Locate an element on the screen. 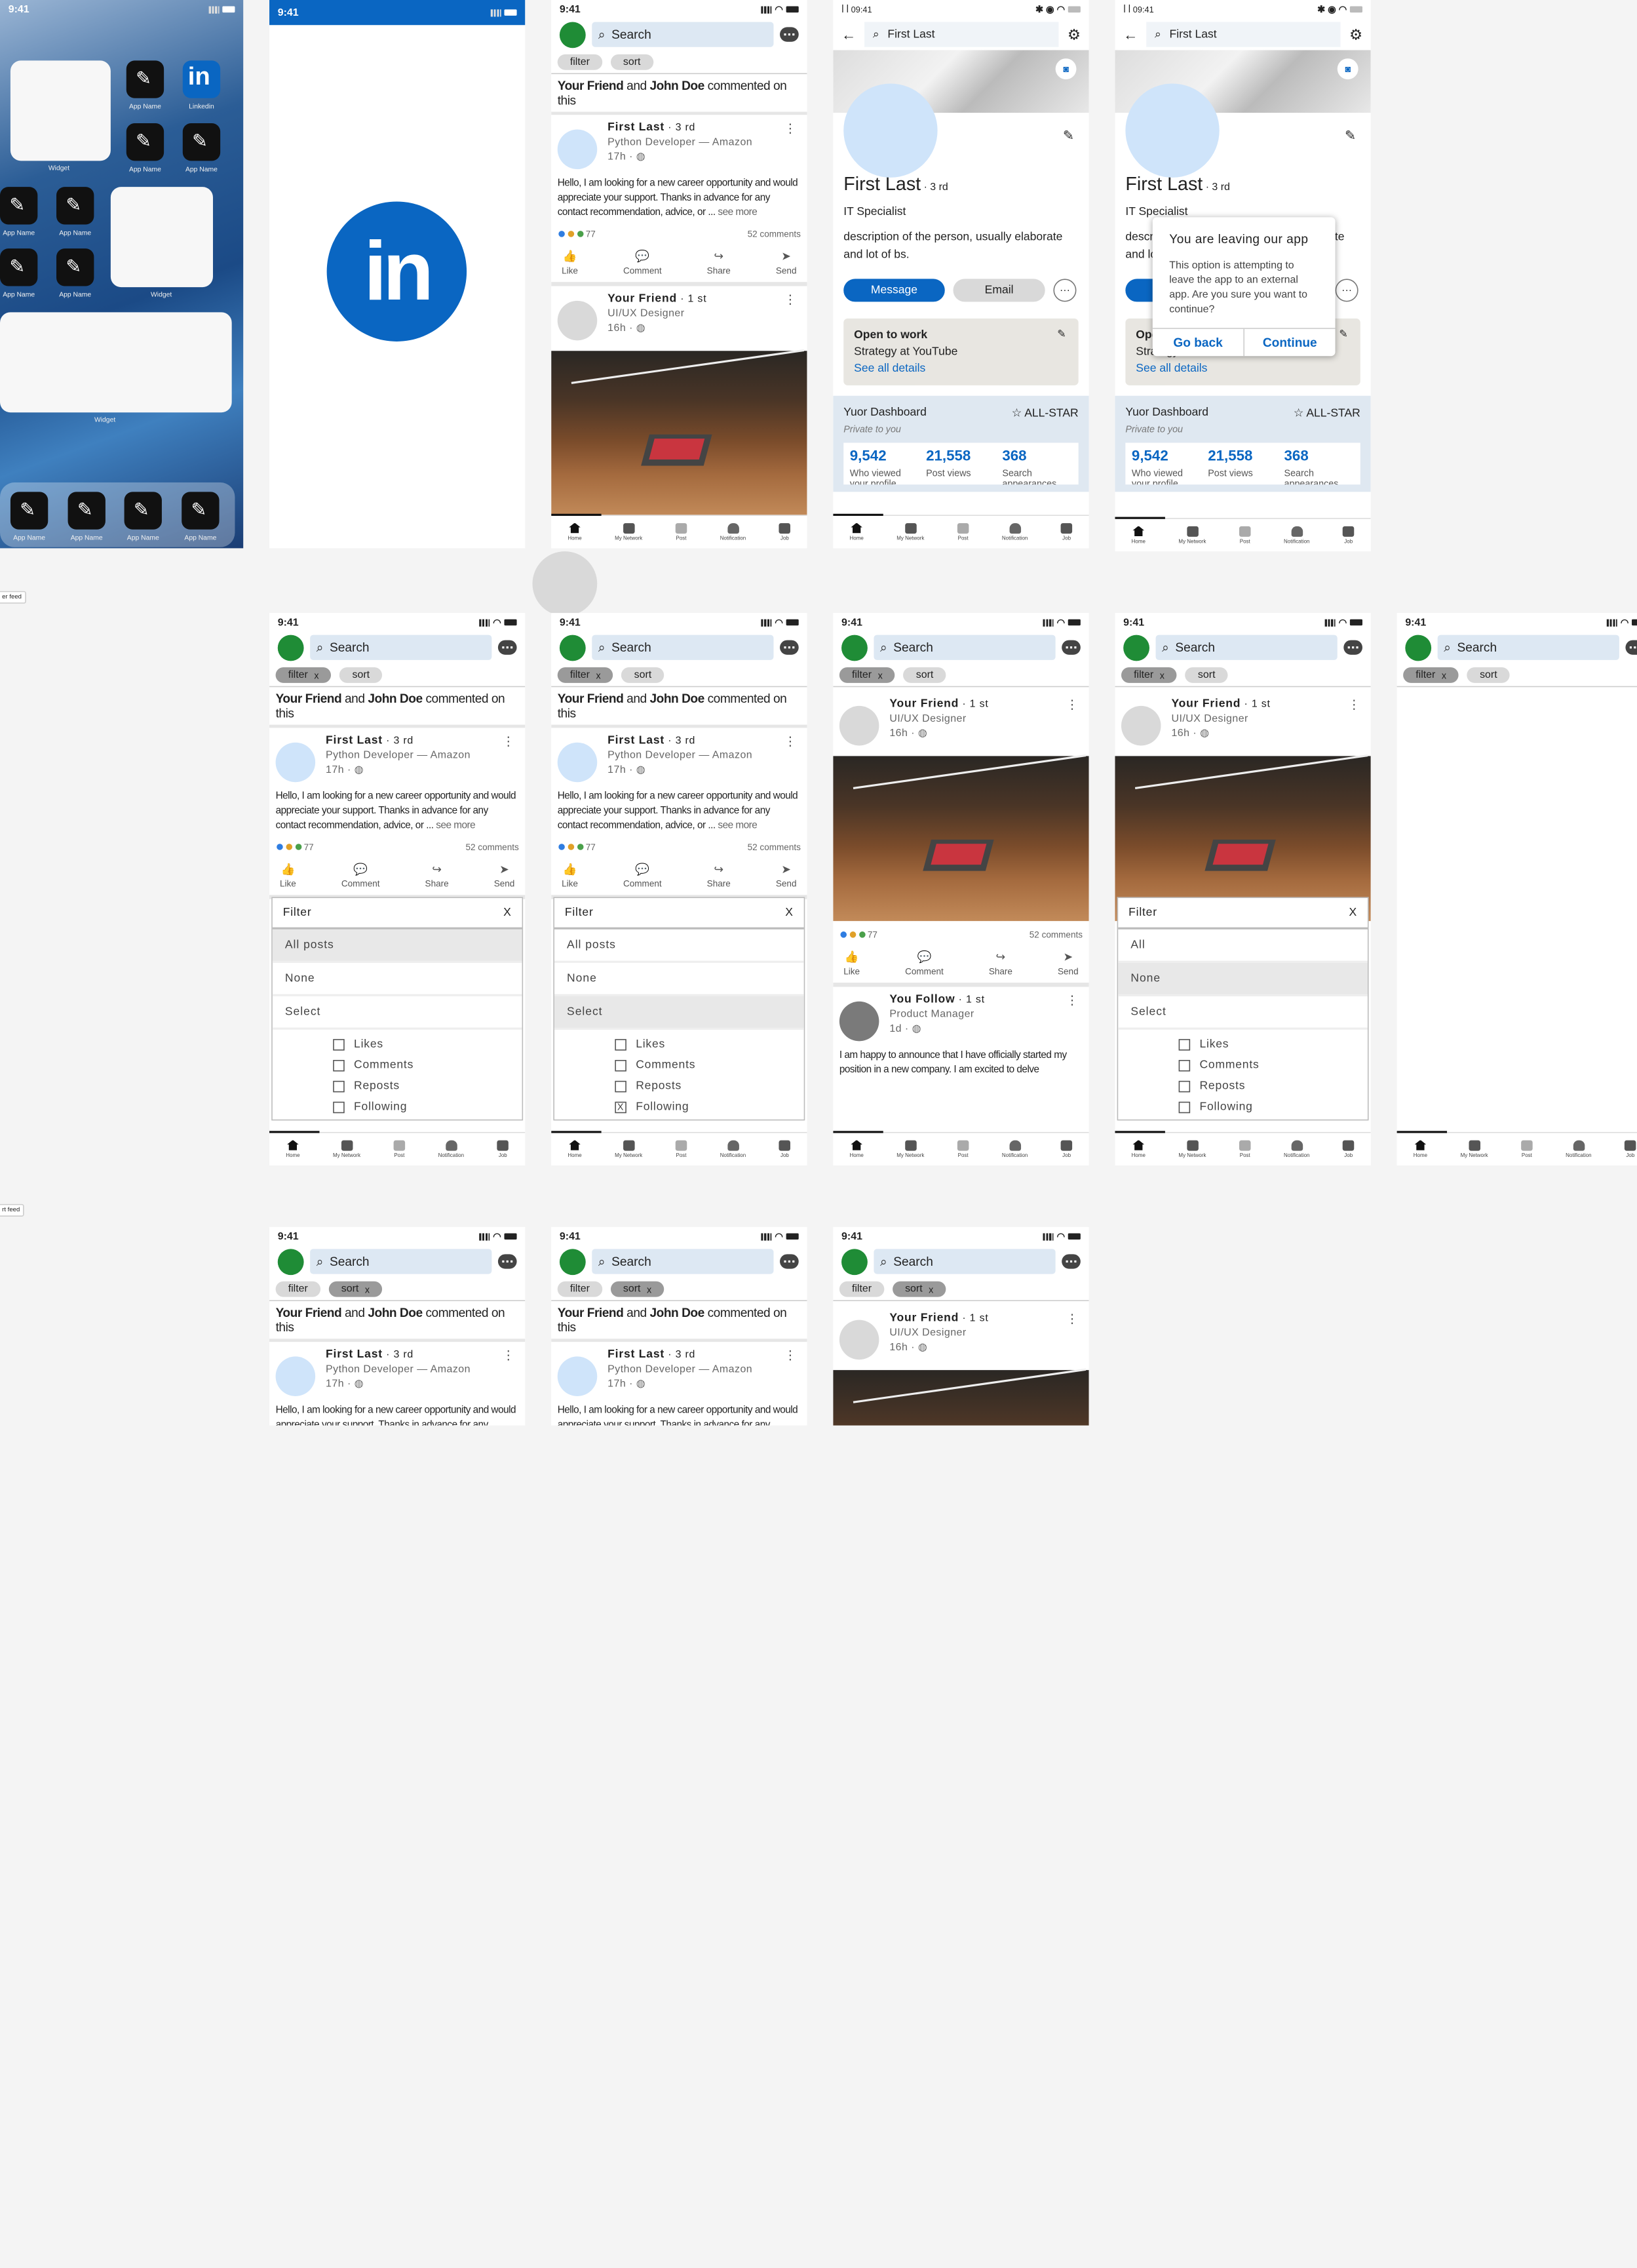 The image size is (1637, 2268). comment-count: 52 comments is located at coordinates (1056, 934).